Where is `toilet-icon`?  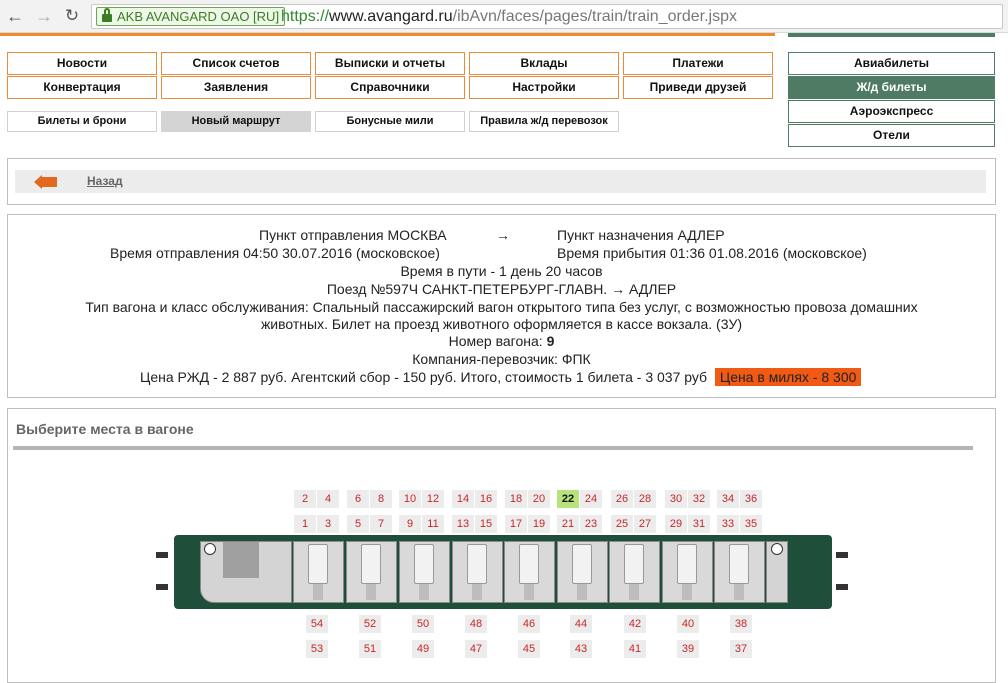
toilet-icon is located at coordinates (210, 549).